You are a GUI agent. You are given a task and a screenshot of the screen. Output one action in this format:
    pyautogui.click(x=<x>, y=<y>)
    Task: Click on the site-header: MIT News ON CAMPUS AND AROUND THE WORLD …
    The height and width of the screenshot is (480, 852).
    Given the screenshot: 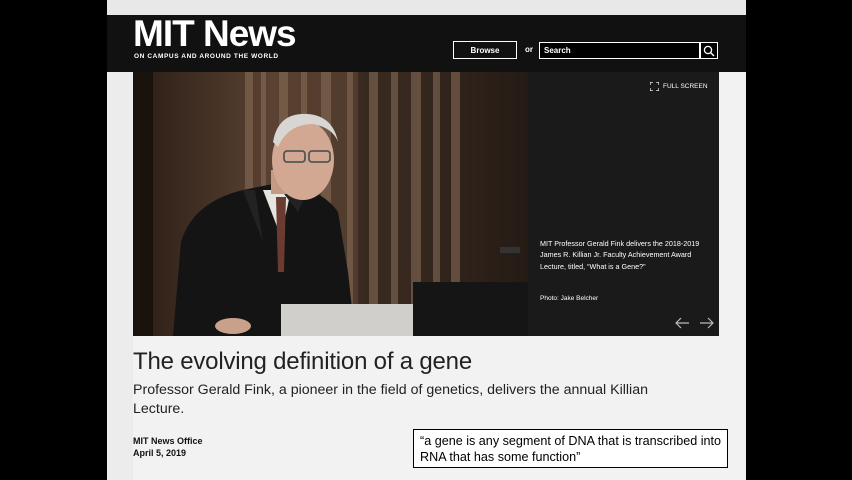 What is the action you would take?
    pyautogui.click(x=426, y=43)
    